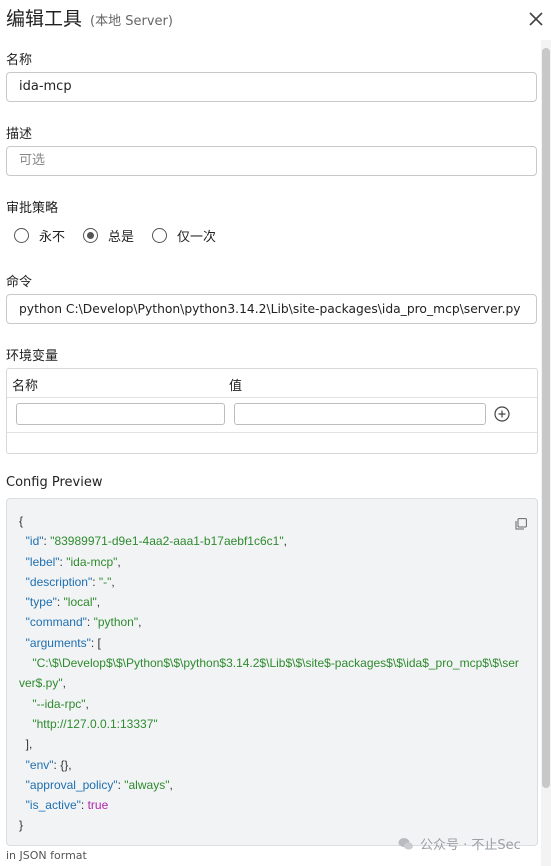 The height and width of the screenshot is (866, 551). I want to click on approval-policy-label: 审批策略, so click(32, 208).